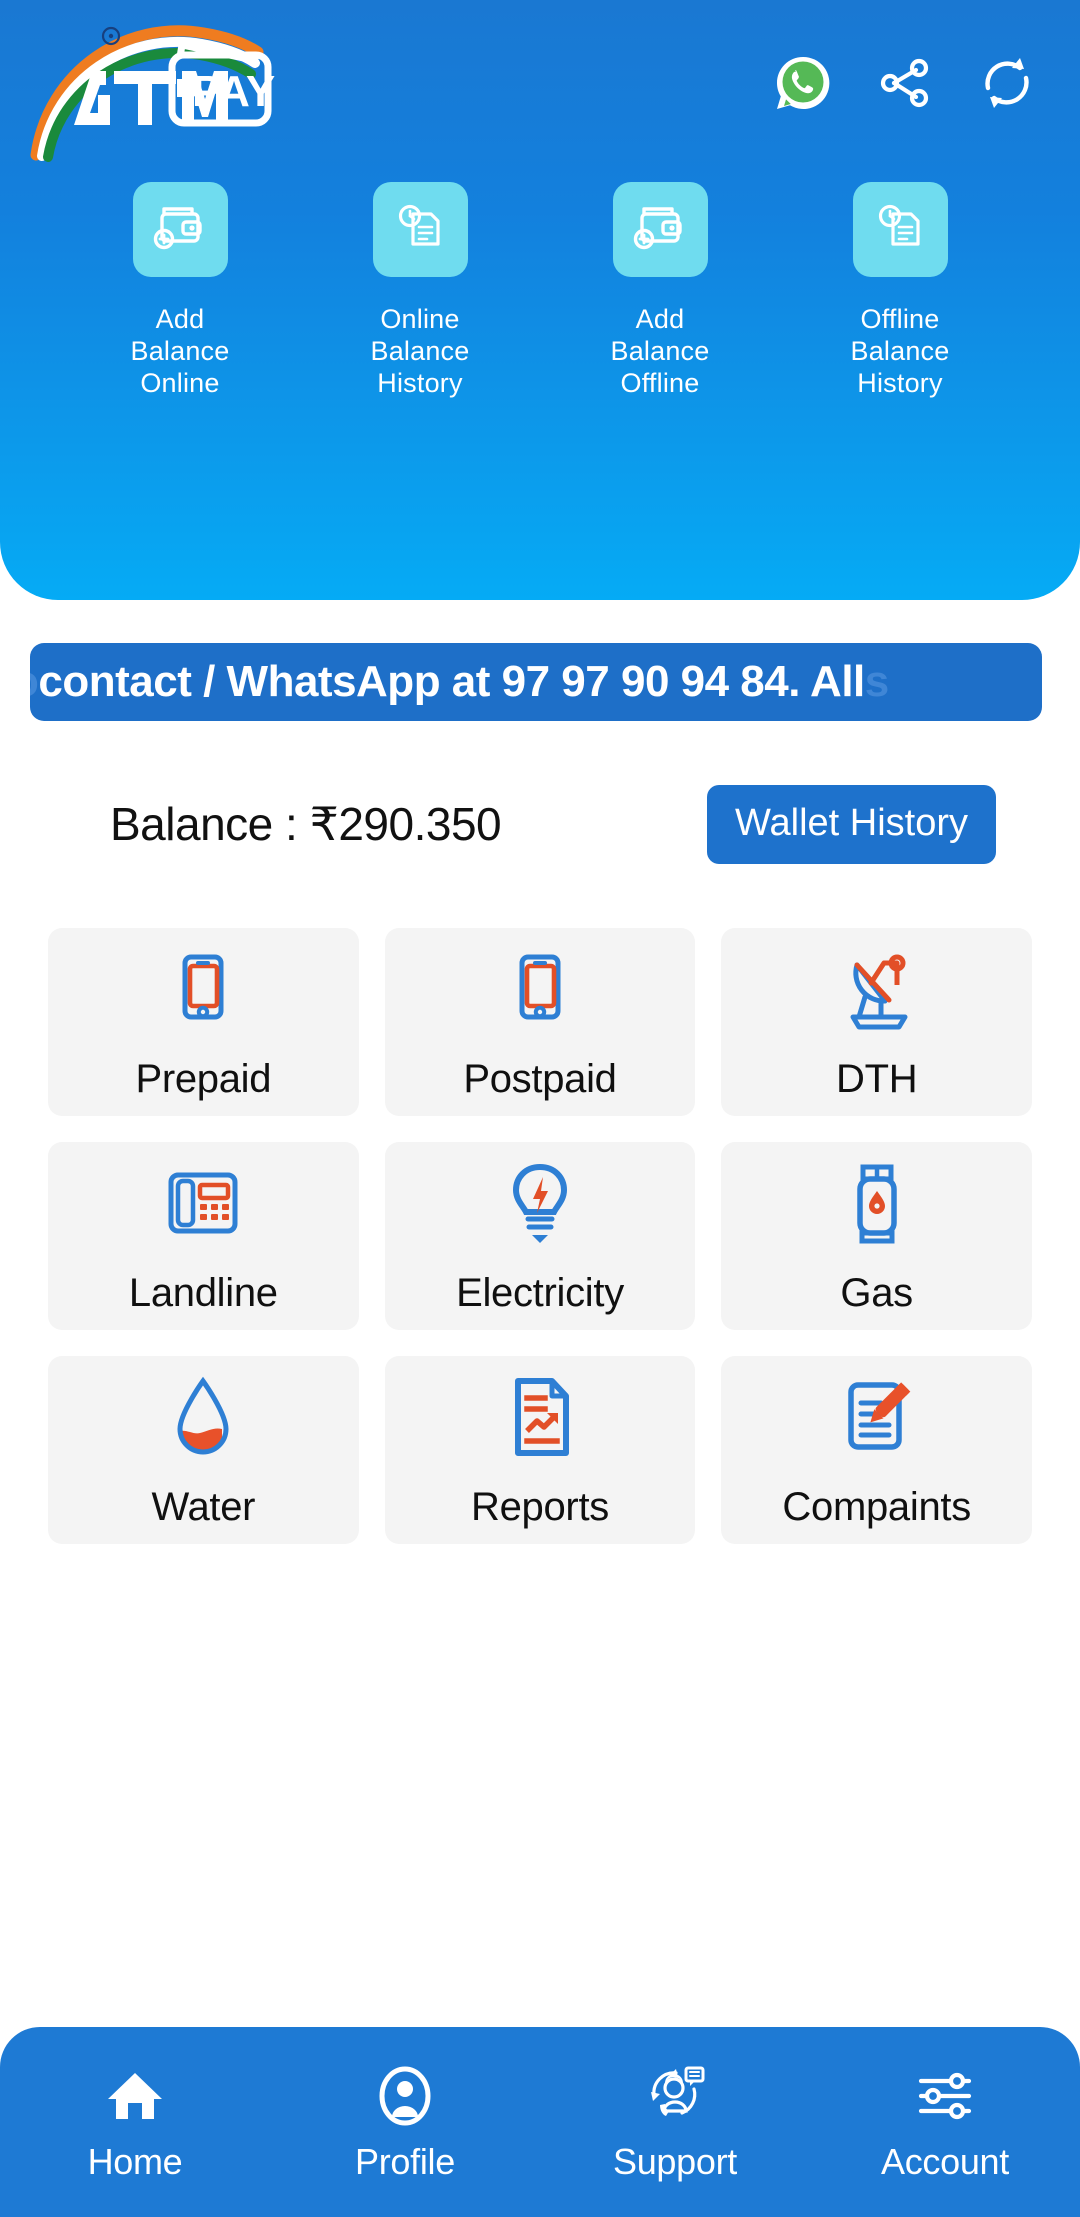 Image resolution: width=1080 pixels, height=2217 pixels. What do you see at coordinates (905, 83) in the screenshot?
I see `share-icon` at bounding box center [905, 83].